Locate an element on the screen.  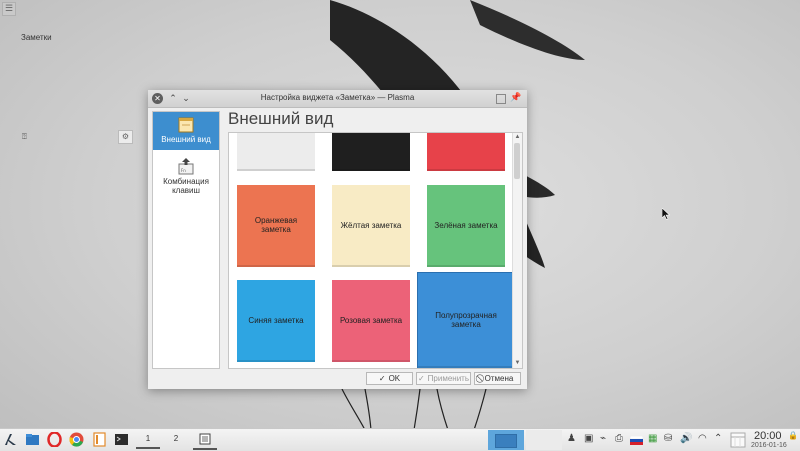
network-device-icon: ⛁ is located at coordinates (668, 438).